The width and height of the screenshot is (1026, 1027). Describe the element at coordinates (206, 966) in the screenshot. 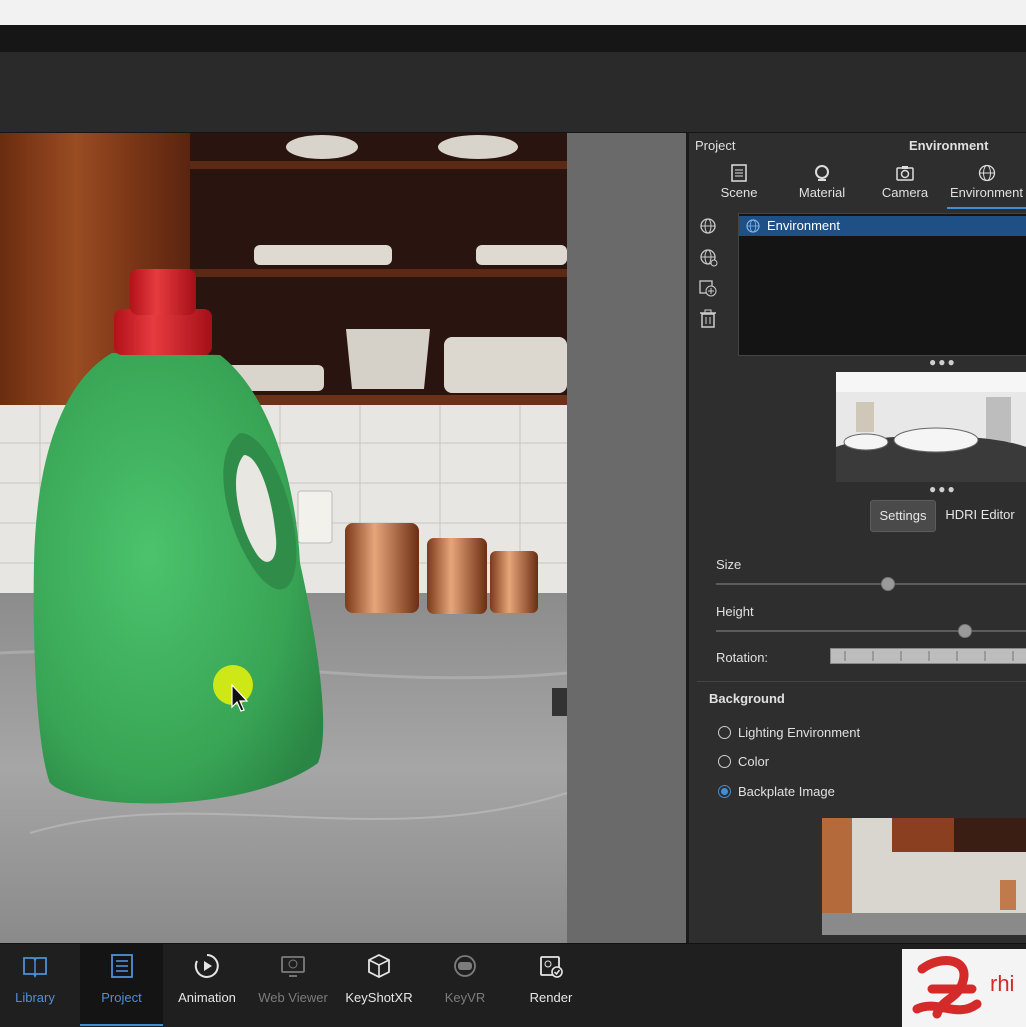

I see `animation-icon` at that location.